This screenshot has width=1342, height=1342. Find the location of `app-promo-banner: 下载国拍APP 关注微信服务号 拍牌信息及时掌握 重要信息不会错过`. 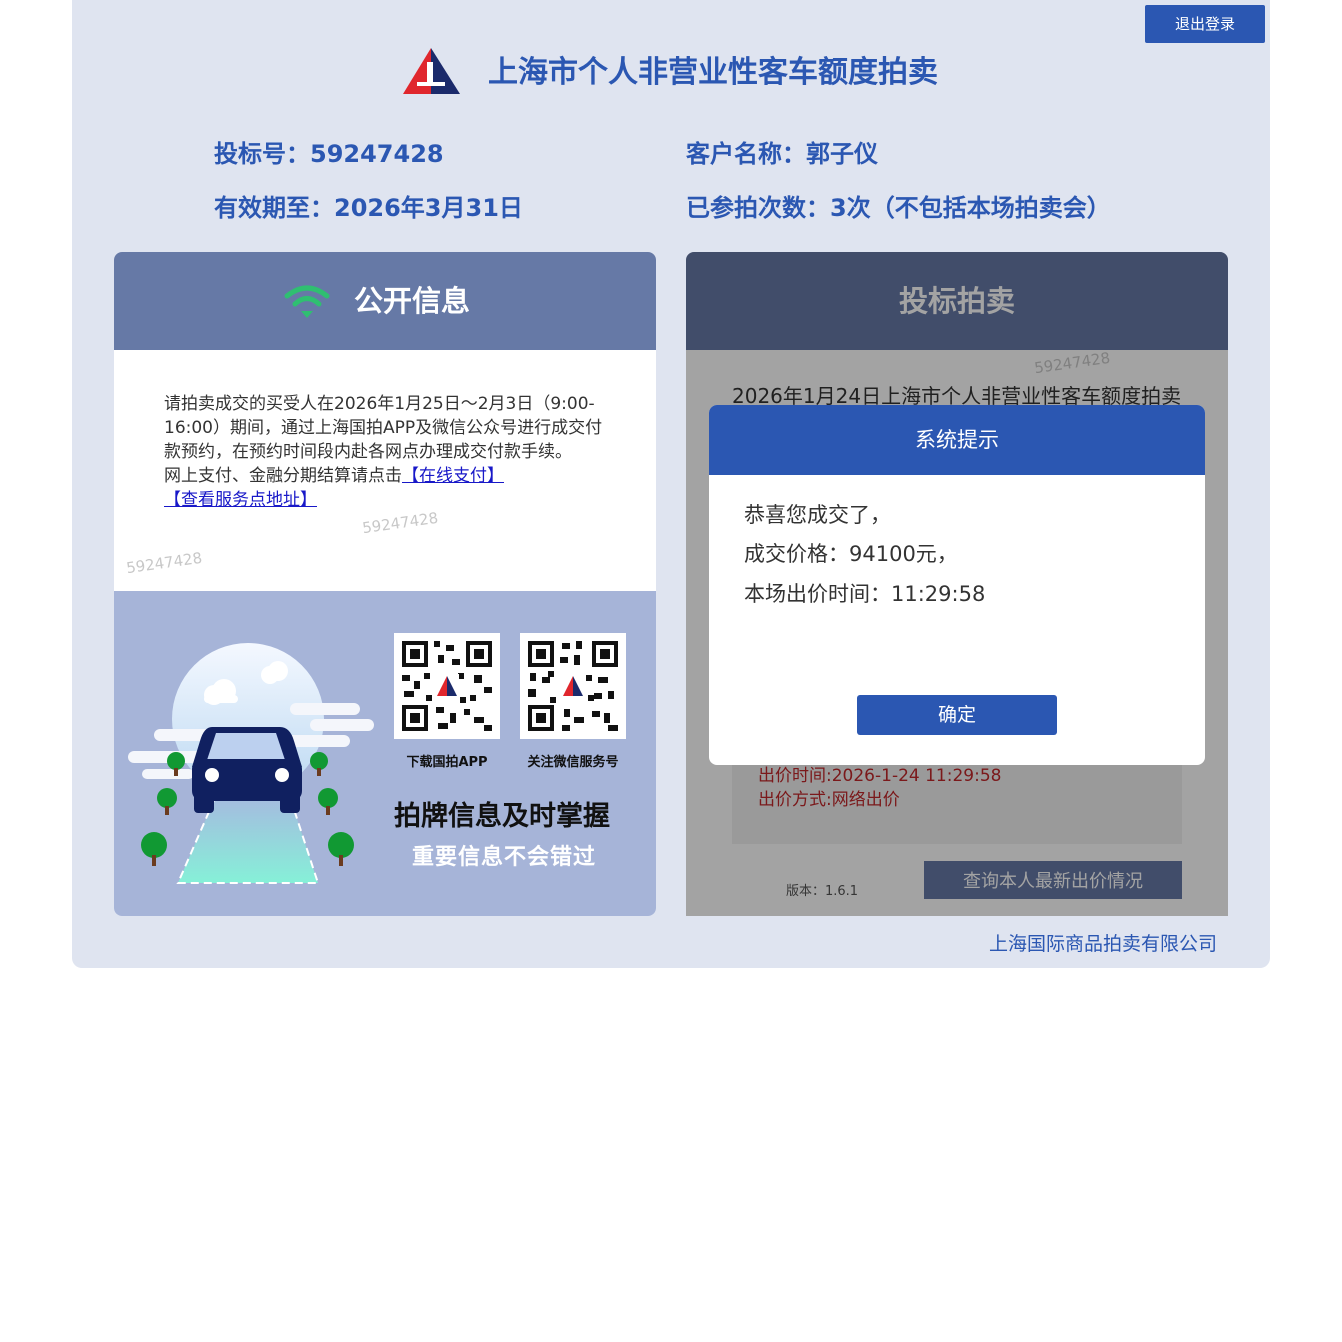

app-promo-banner: 下载国拍APP 关注微信服务号 拍牌信息及时掌握 重要信息不会错过 is located at coordinates (385, 753).